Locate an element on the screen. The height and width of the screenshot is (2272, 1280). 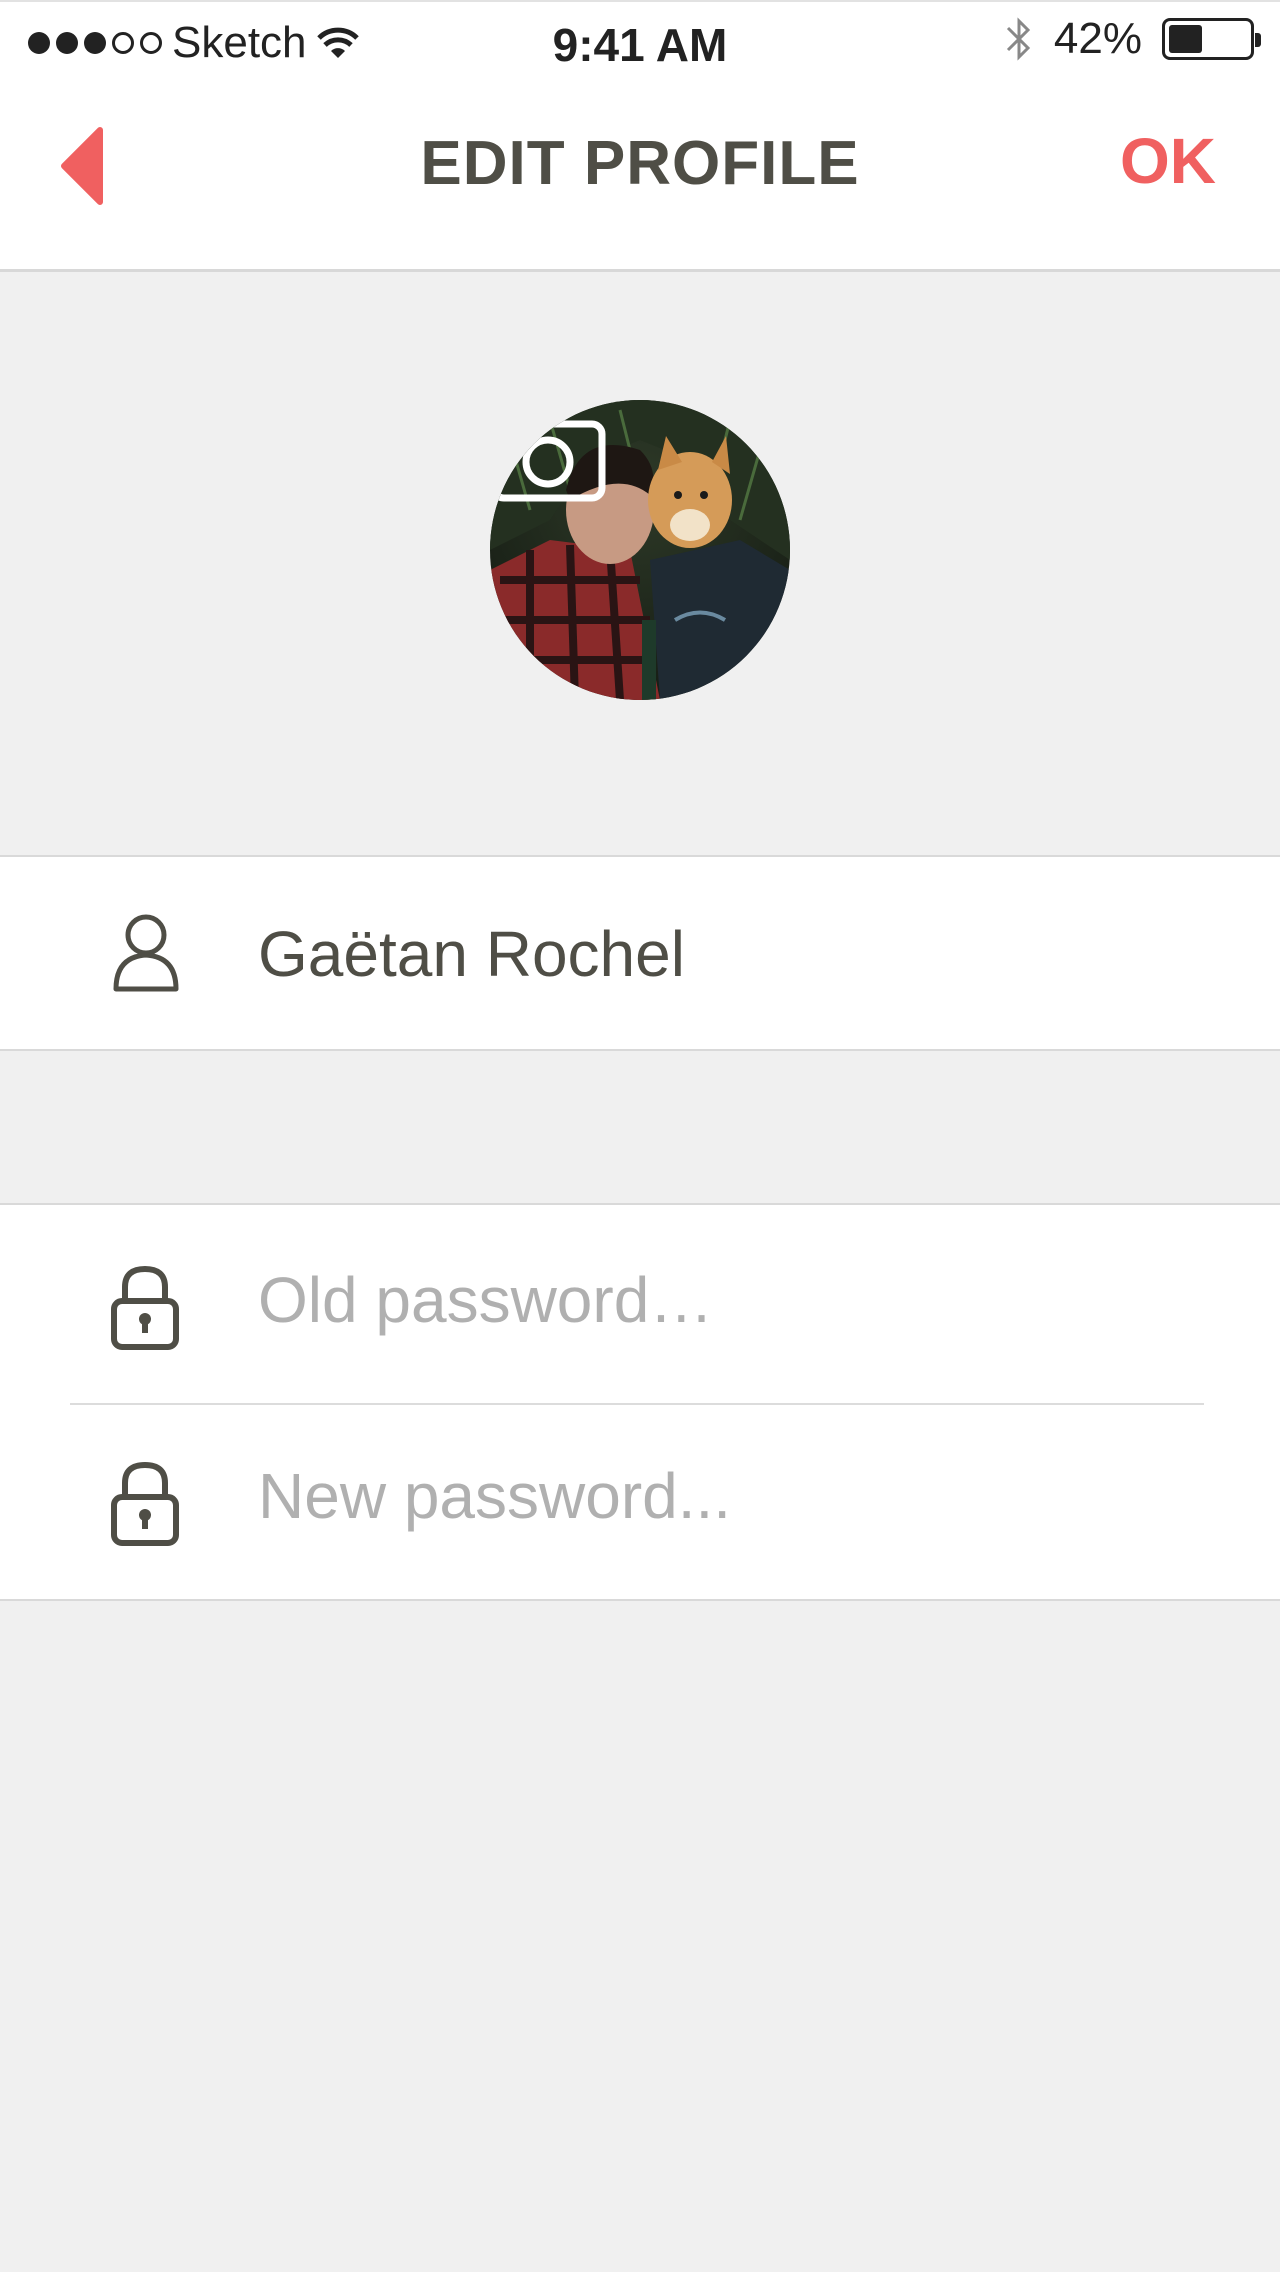
page-title: EDIT PROFILE is located at coordinates (640, 163).